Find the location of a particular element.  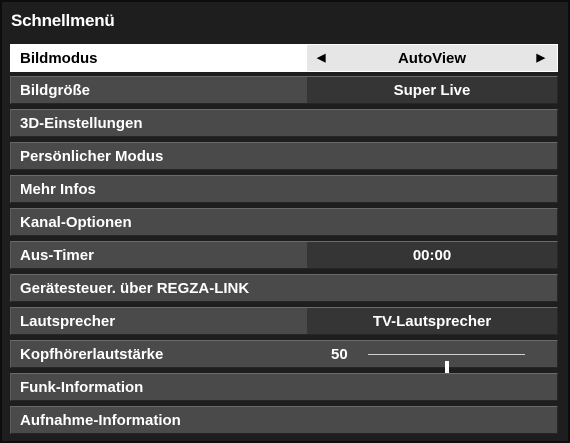

headphone-volume-slider is located at coordinates (446, 364).